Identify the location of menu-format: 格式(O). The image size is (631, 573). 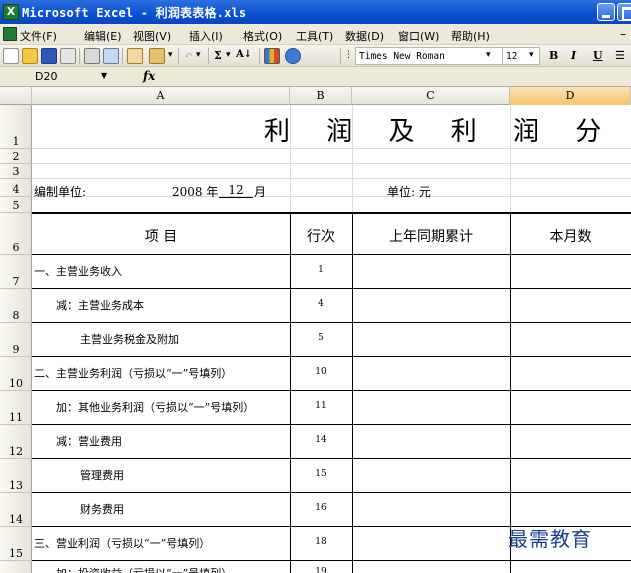
(262, 36).